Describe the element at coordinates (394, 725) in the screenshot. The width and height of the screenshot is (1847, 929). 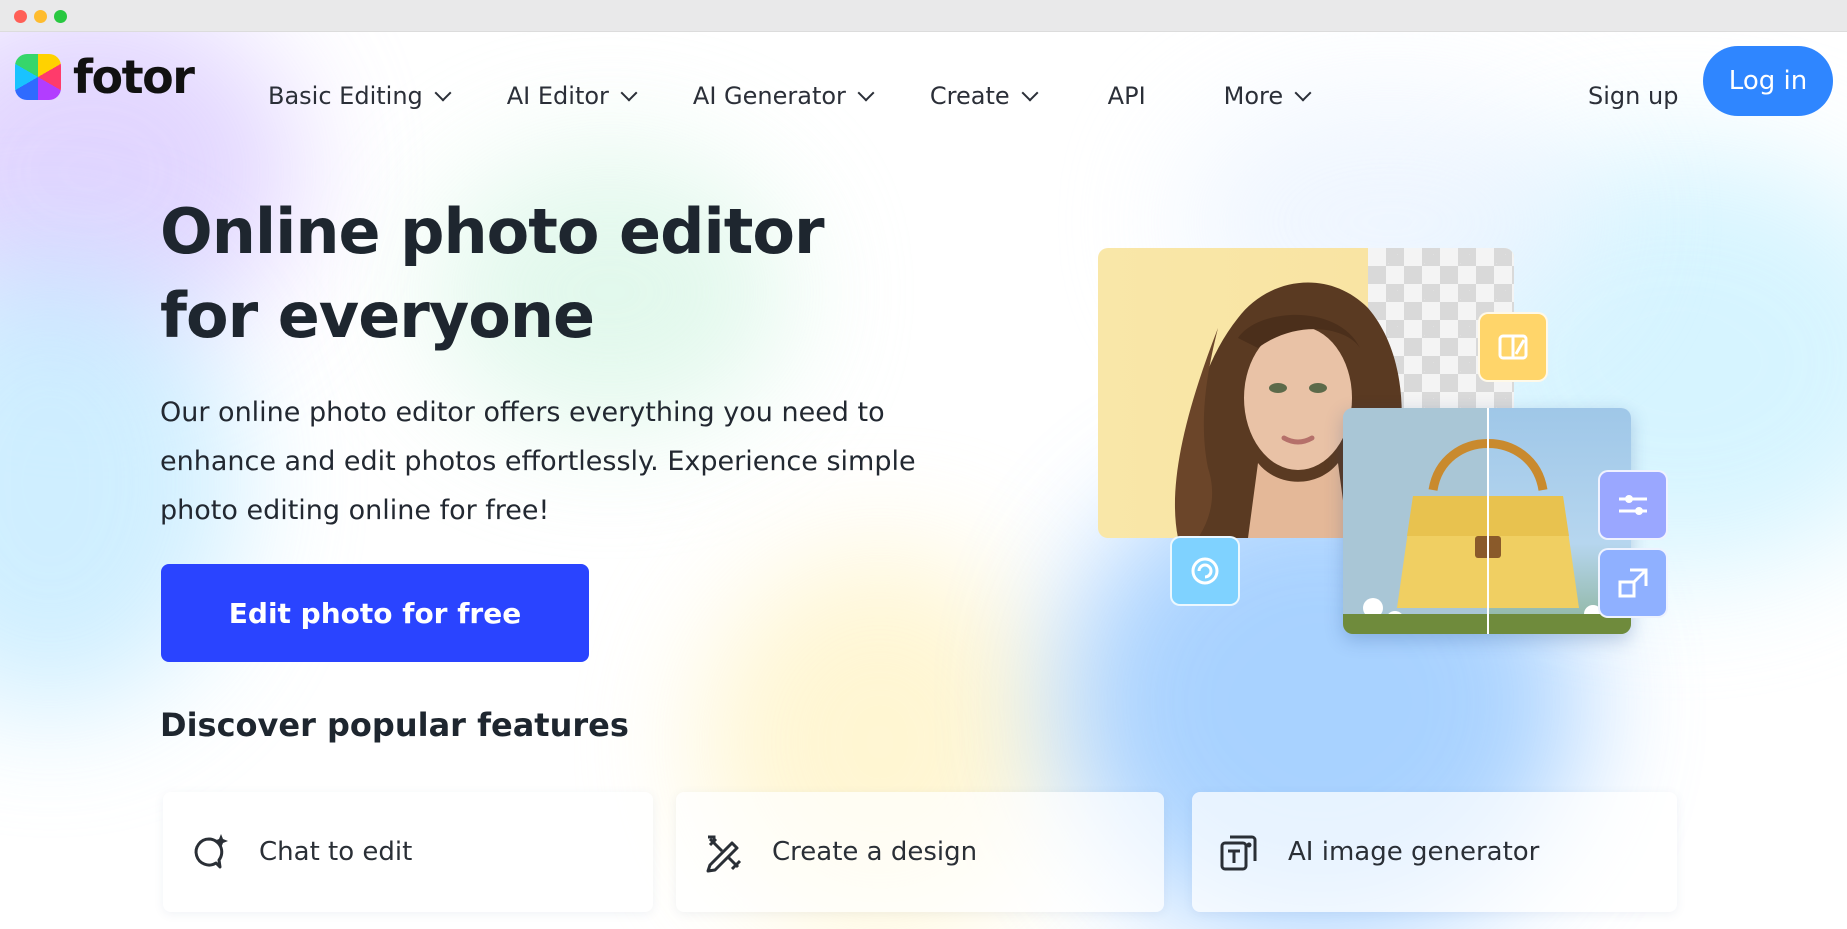
I see `features-heading: Discover popular features` at that location.